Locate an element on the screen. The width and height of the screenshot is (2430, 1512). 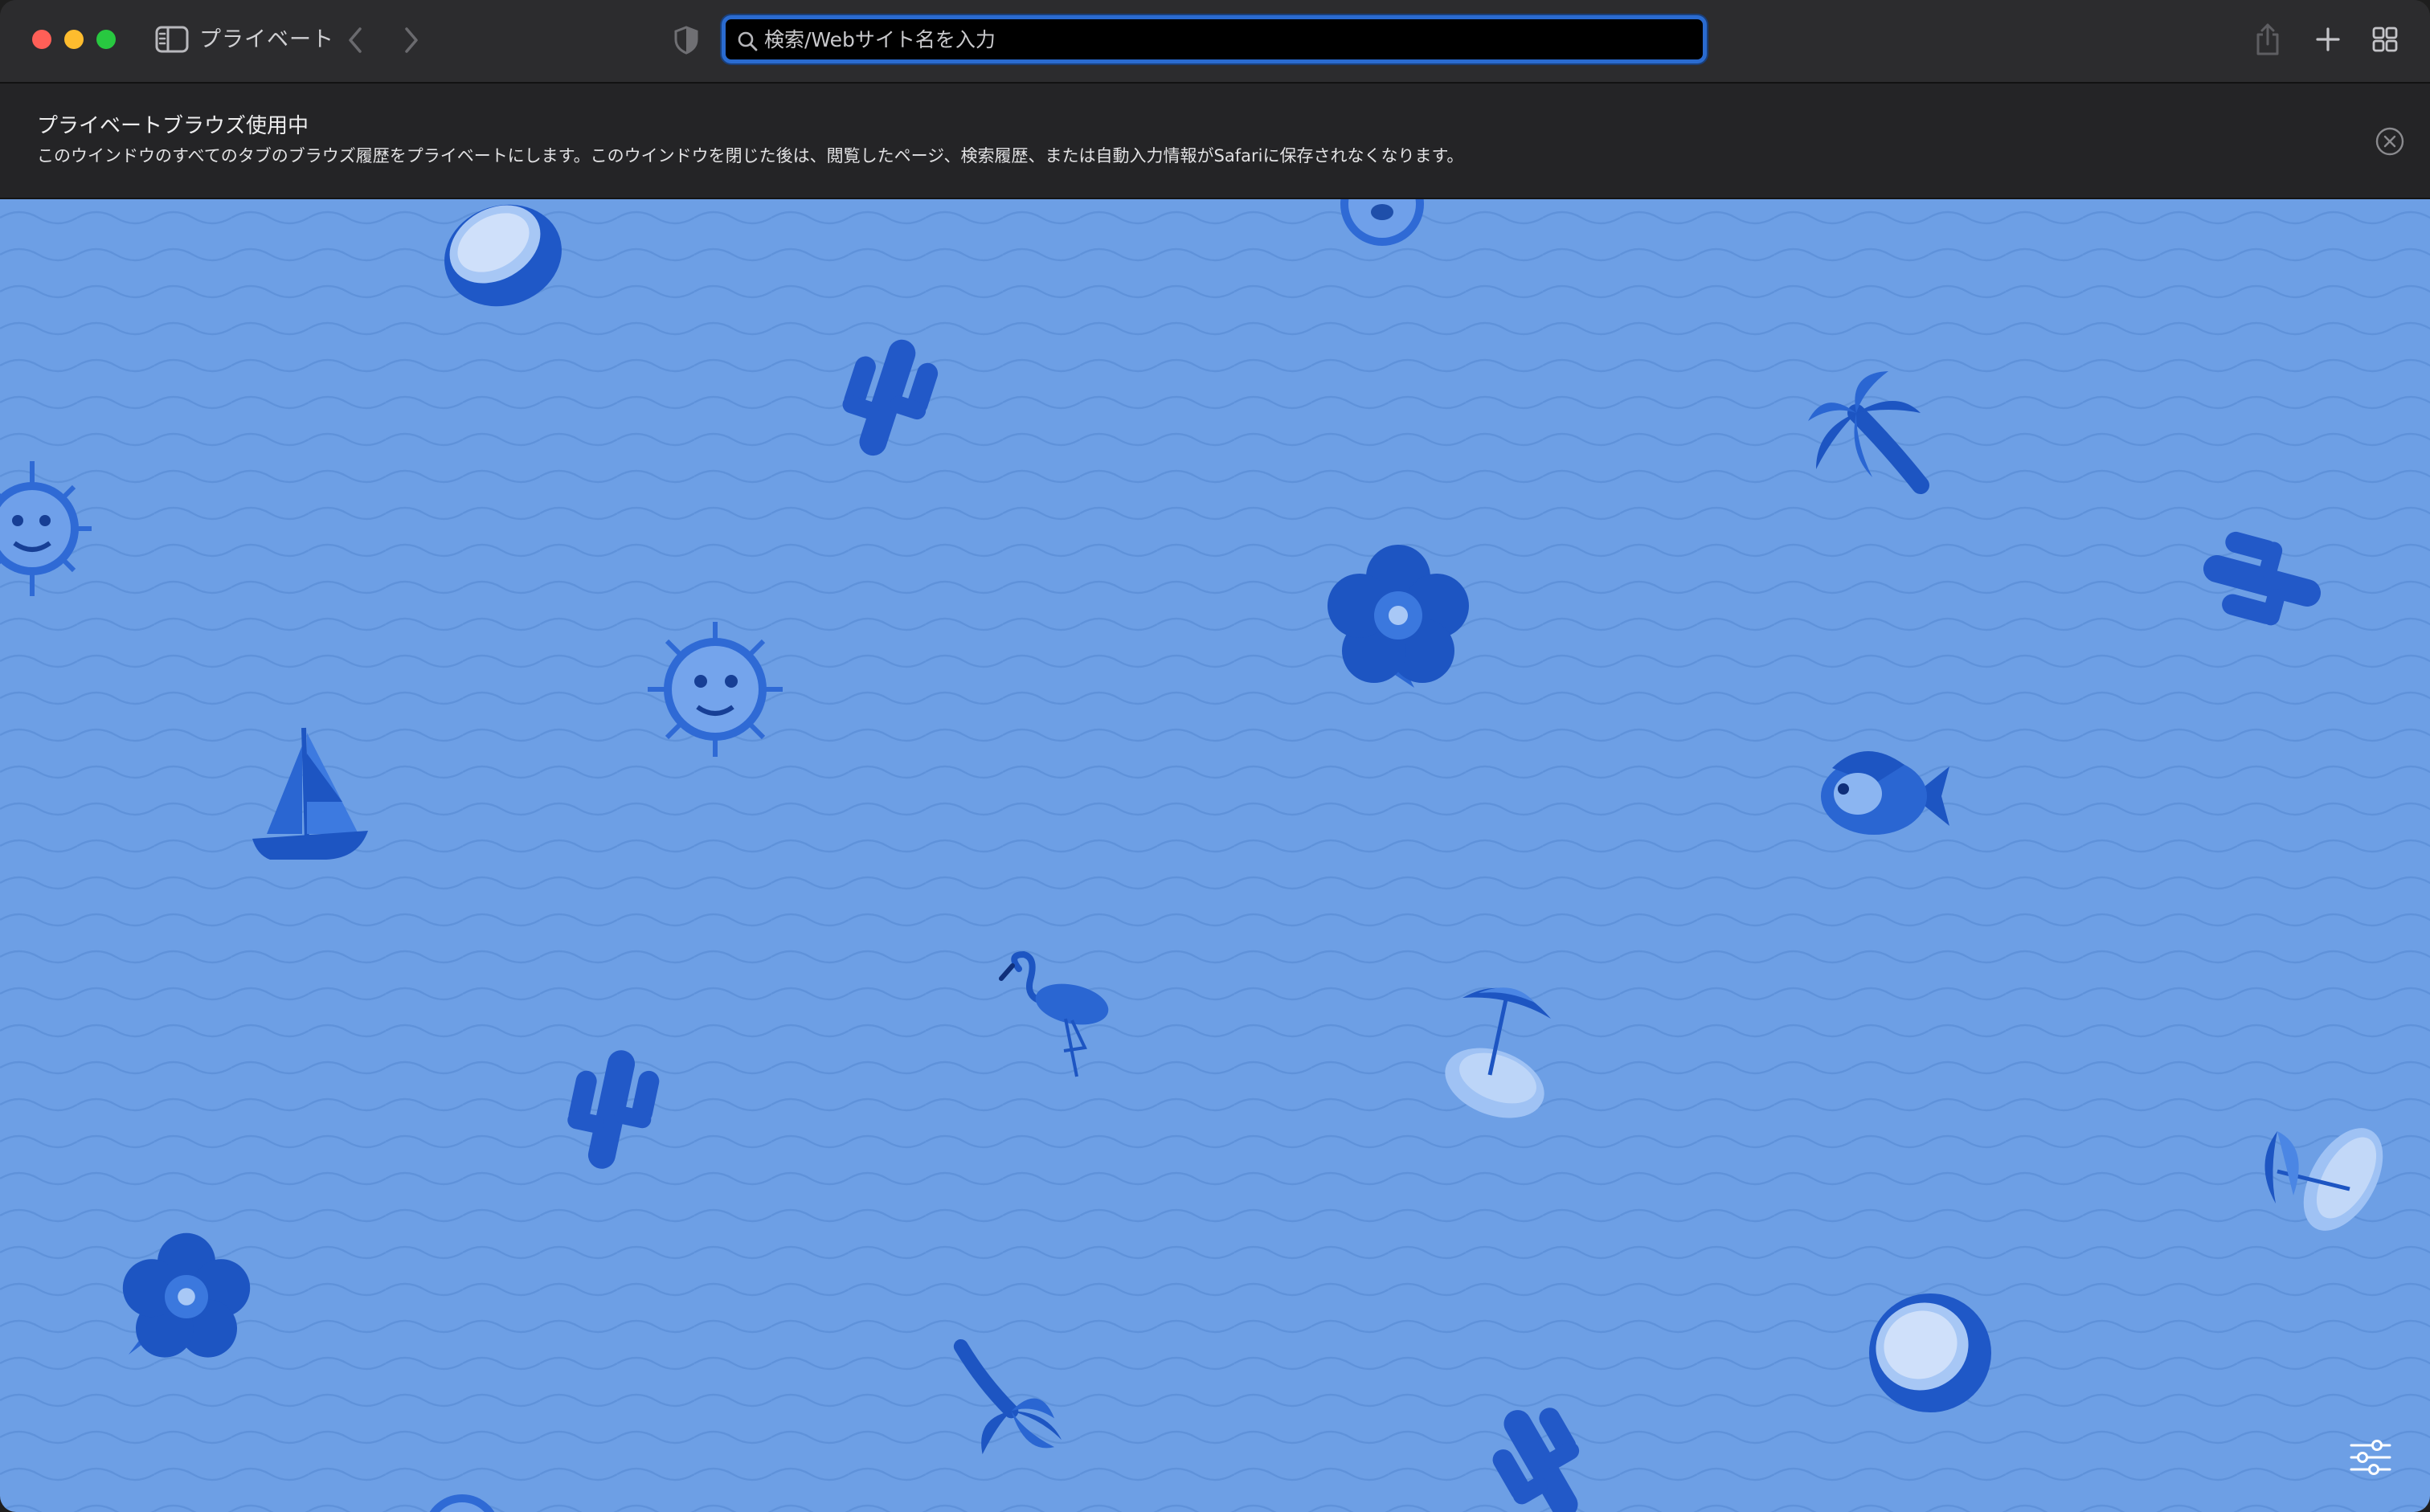
plus-icon is located at coordinates (2328, 39).